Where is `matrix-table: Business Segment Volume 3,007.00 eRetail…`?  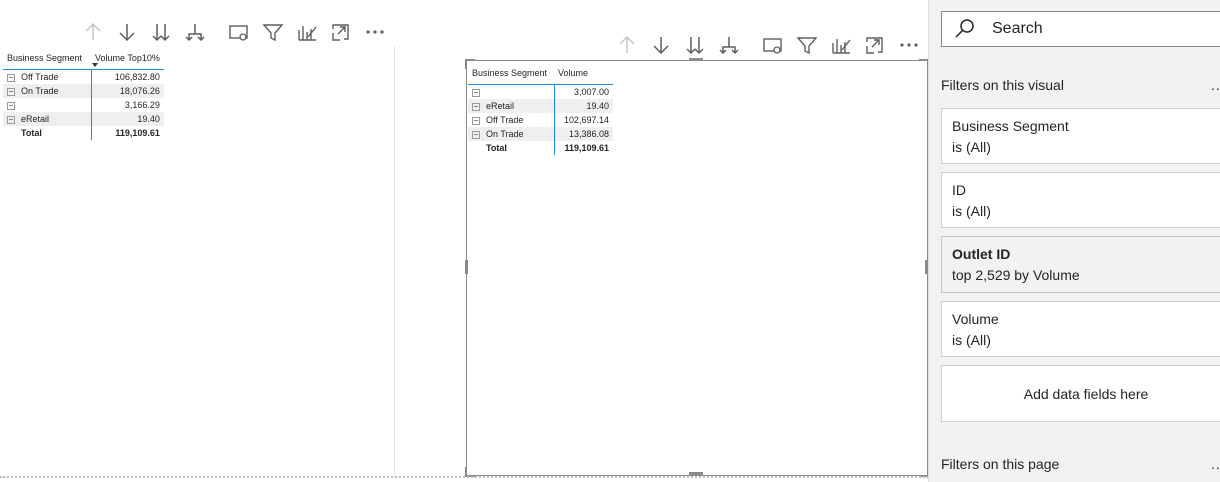
matrix-table: Business Segment Volume 3,007.00 eRetail… is located at coordinates (540, 108).